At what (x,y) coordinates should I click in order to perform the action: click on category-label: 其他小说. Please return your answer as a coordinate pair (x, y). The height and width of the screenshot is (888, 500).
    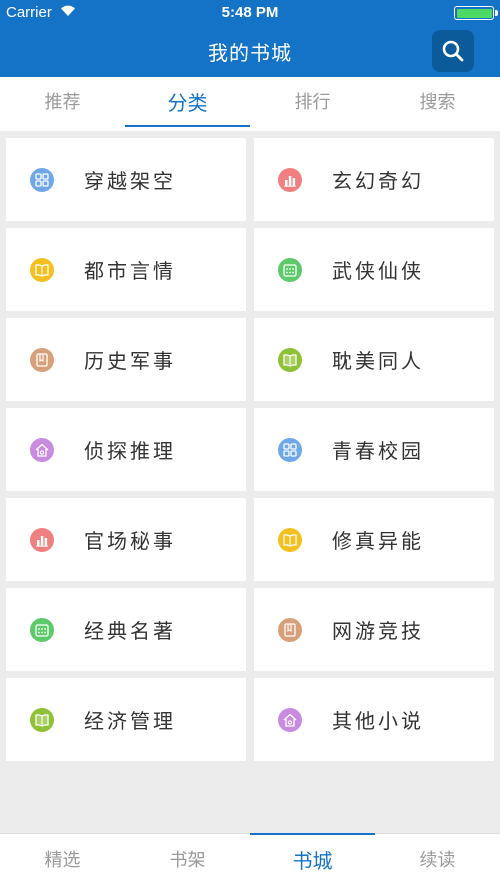
    Looking at the image, I should click on (378, 721).